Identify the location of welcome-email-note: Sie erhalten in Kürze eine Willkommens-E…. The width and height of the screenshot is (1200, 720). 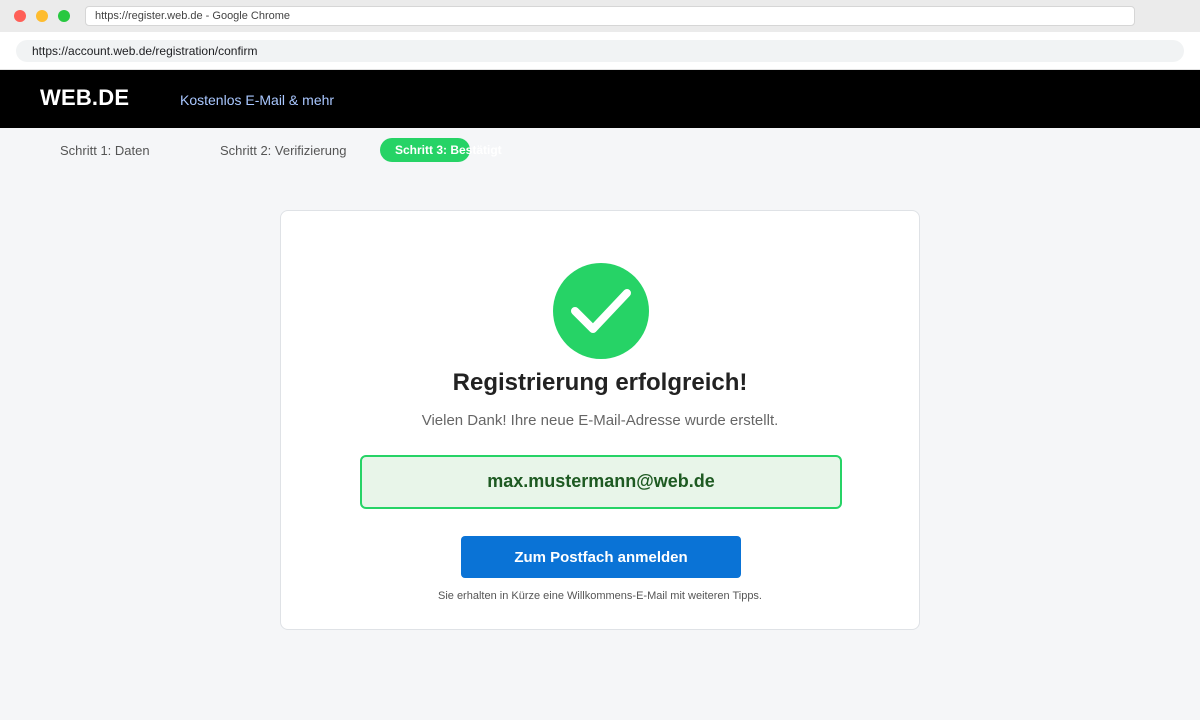
(599, 596).